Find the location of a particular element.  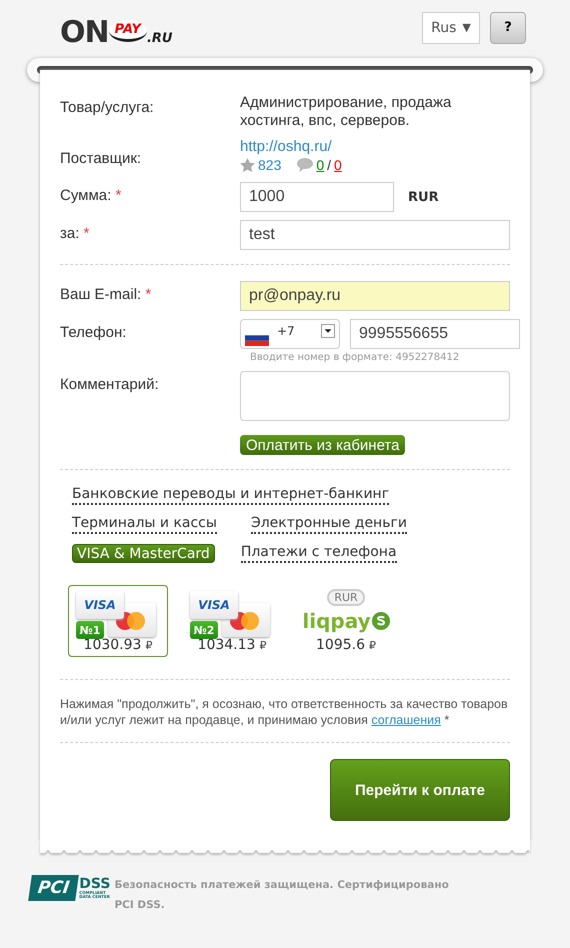

supplier-link: http://oshq.ru/ is located at coordinates (286, 146).